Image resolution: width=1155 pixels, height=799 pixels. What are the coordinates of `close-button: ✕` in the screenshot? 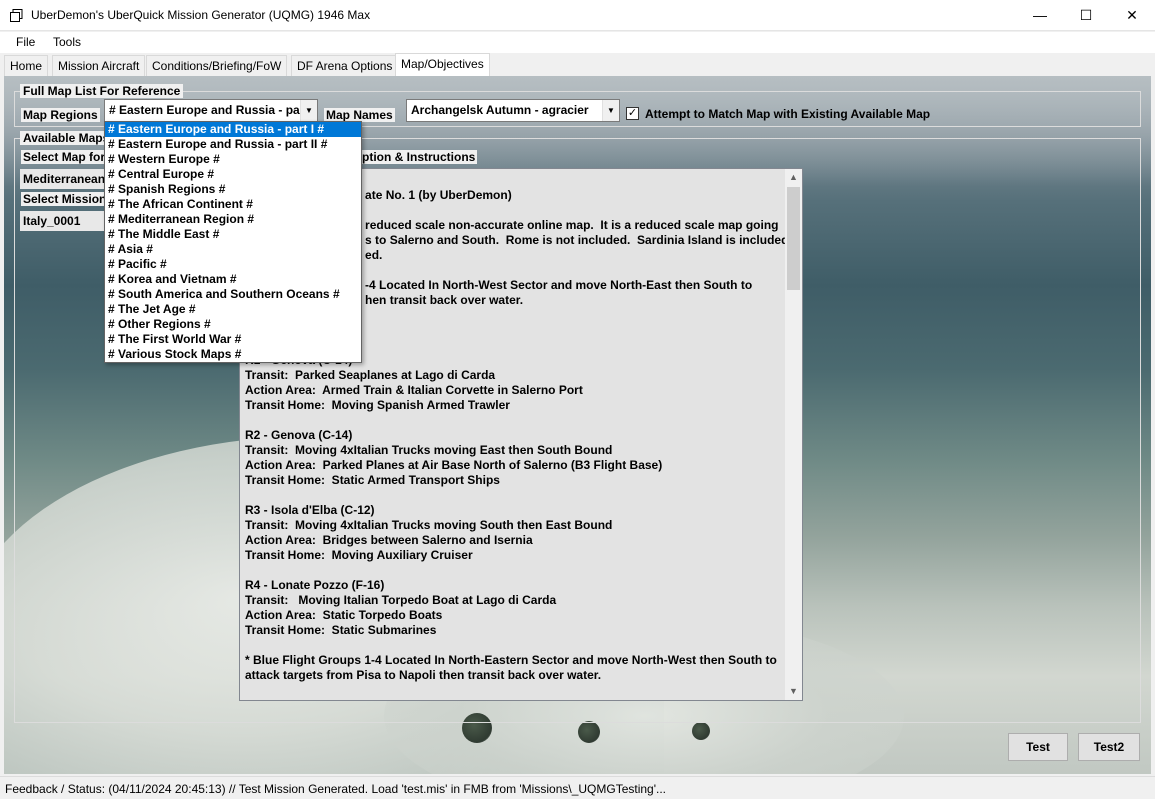 It's located at (1132, 15).